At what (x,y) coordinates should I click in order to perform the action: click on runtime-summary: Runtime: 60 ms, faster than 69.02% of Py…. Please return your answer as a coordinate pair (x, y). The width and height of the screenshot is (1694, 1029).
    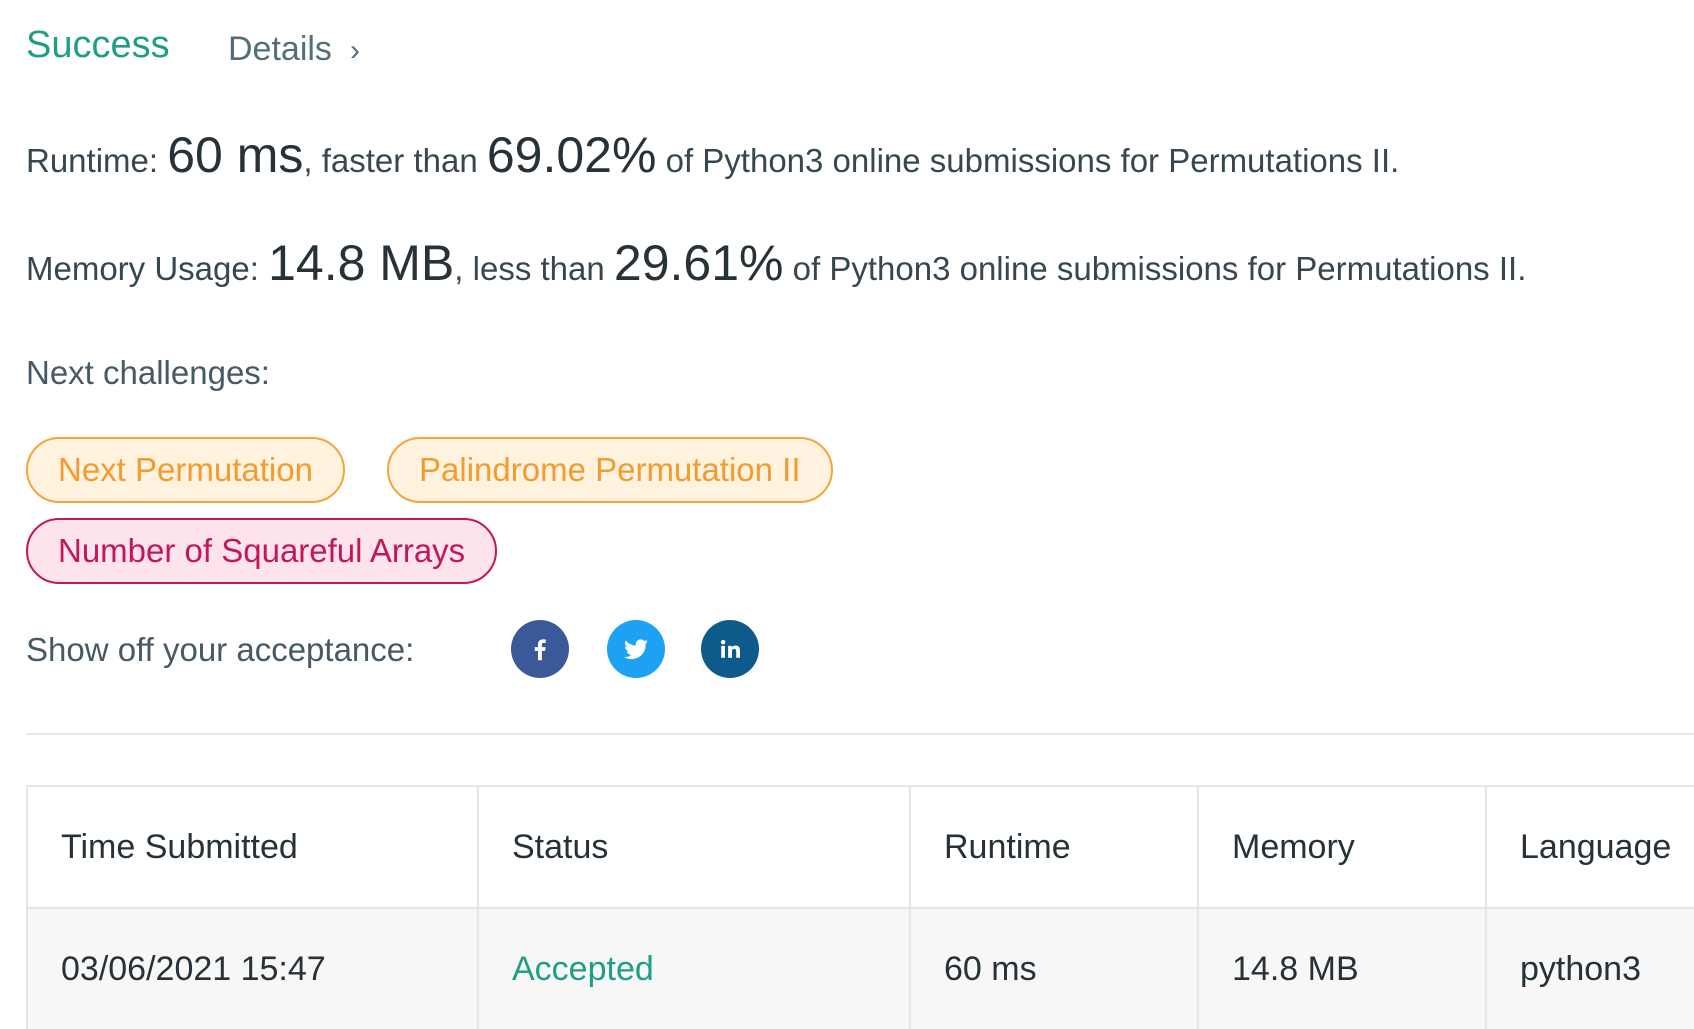
    Looking at the image, I should click on (712, 155).